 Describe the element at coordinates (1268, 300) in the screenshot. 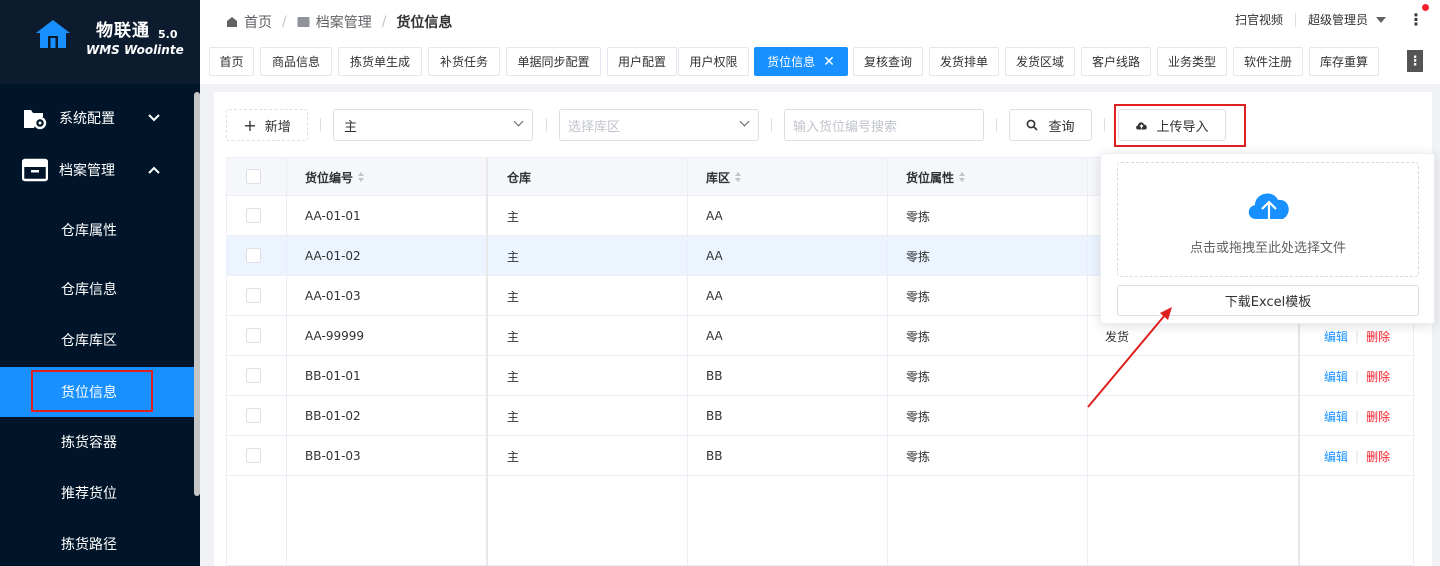

I see `download-excel-template-button: 下载Excel模板` at that location.